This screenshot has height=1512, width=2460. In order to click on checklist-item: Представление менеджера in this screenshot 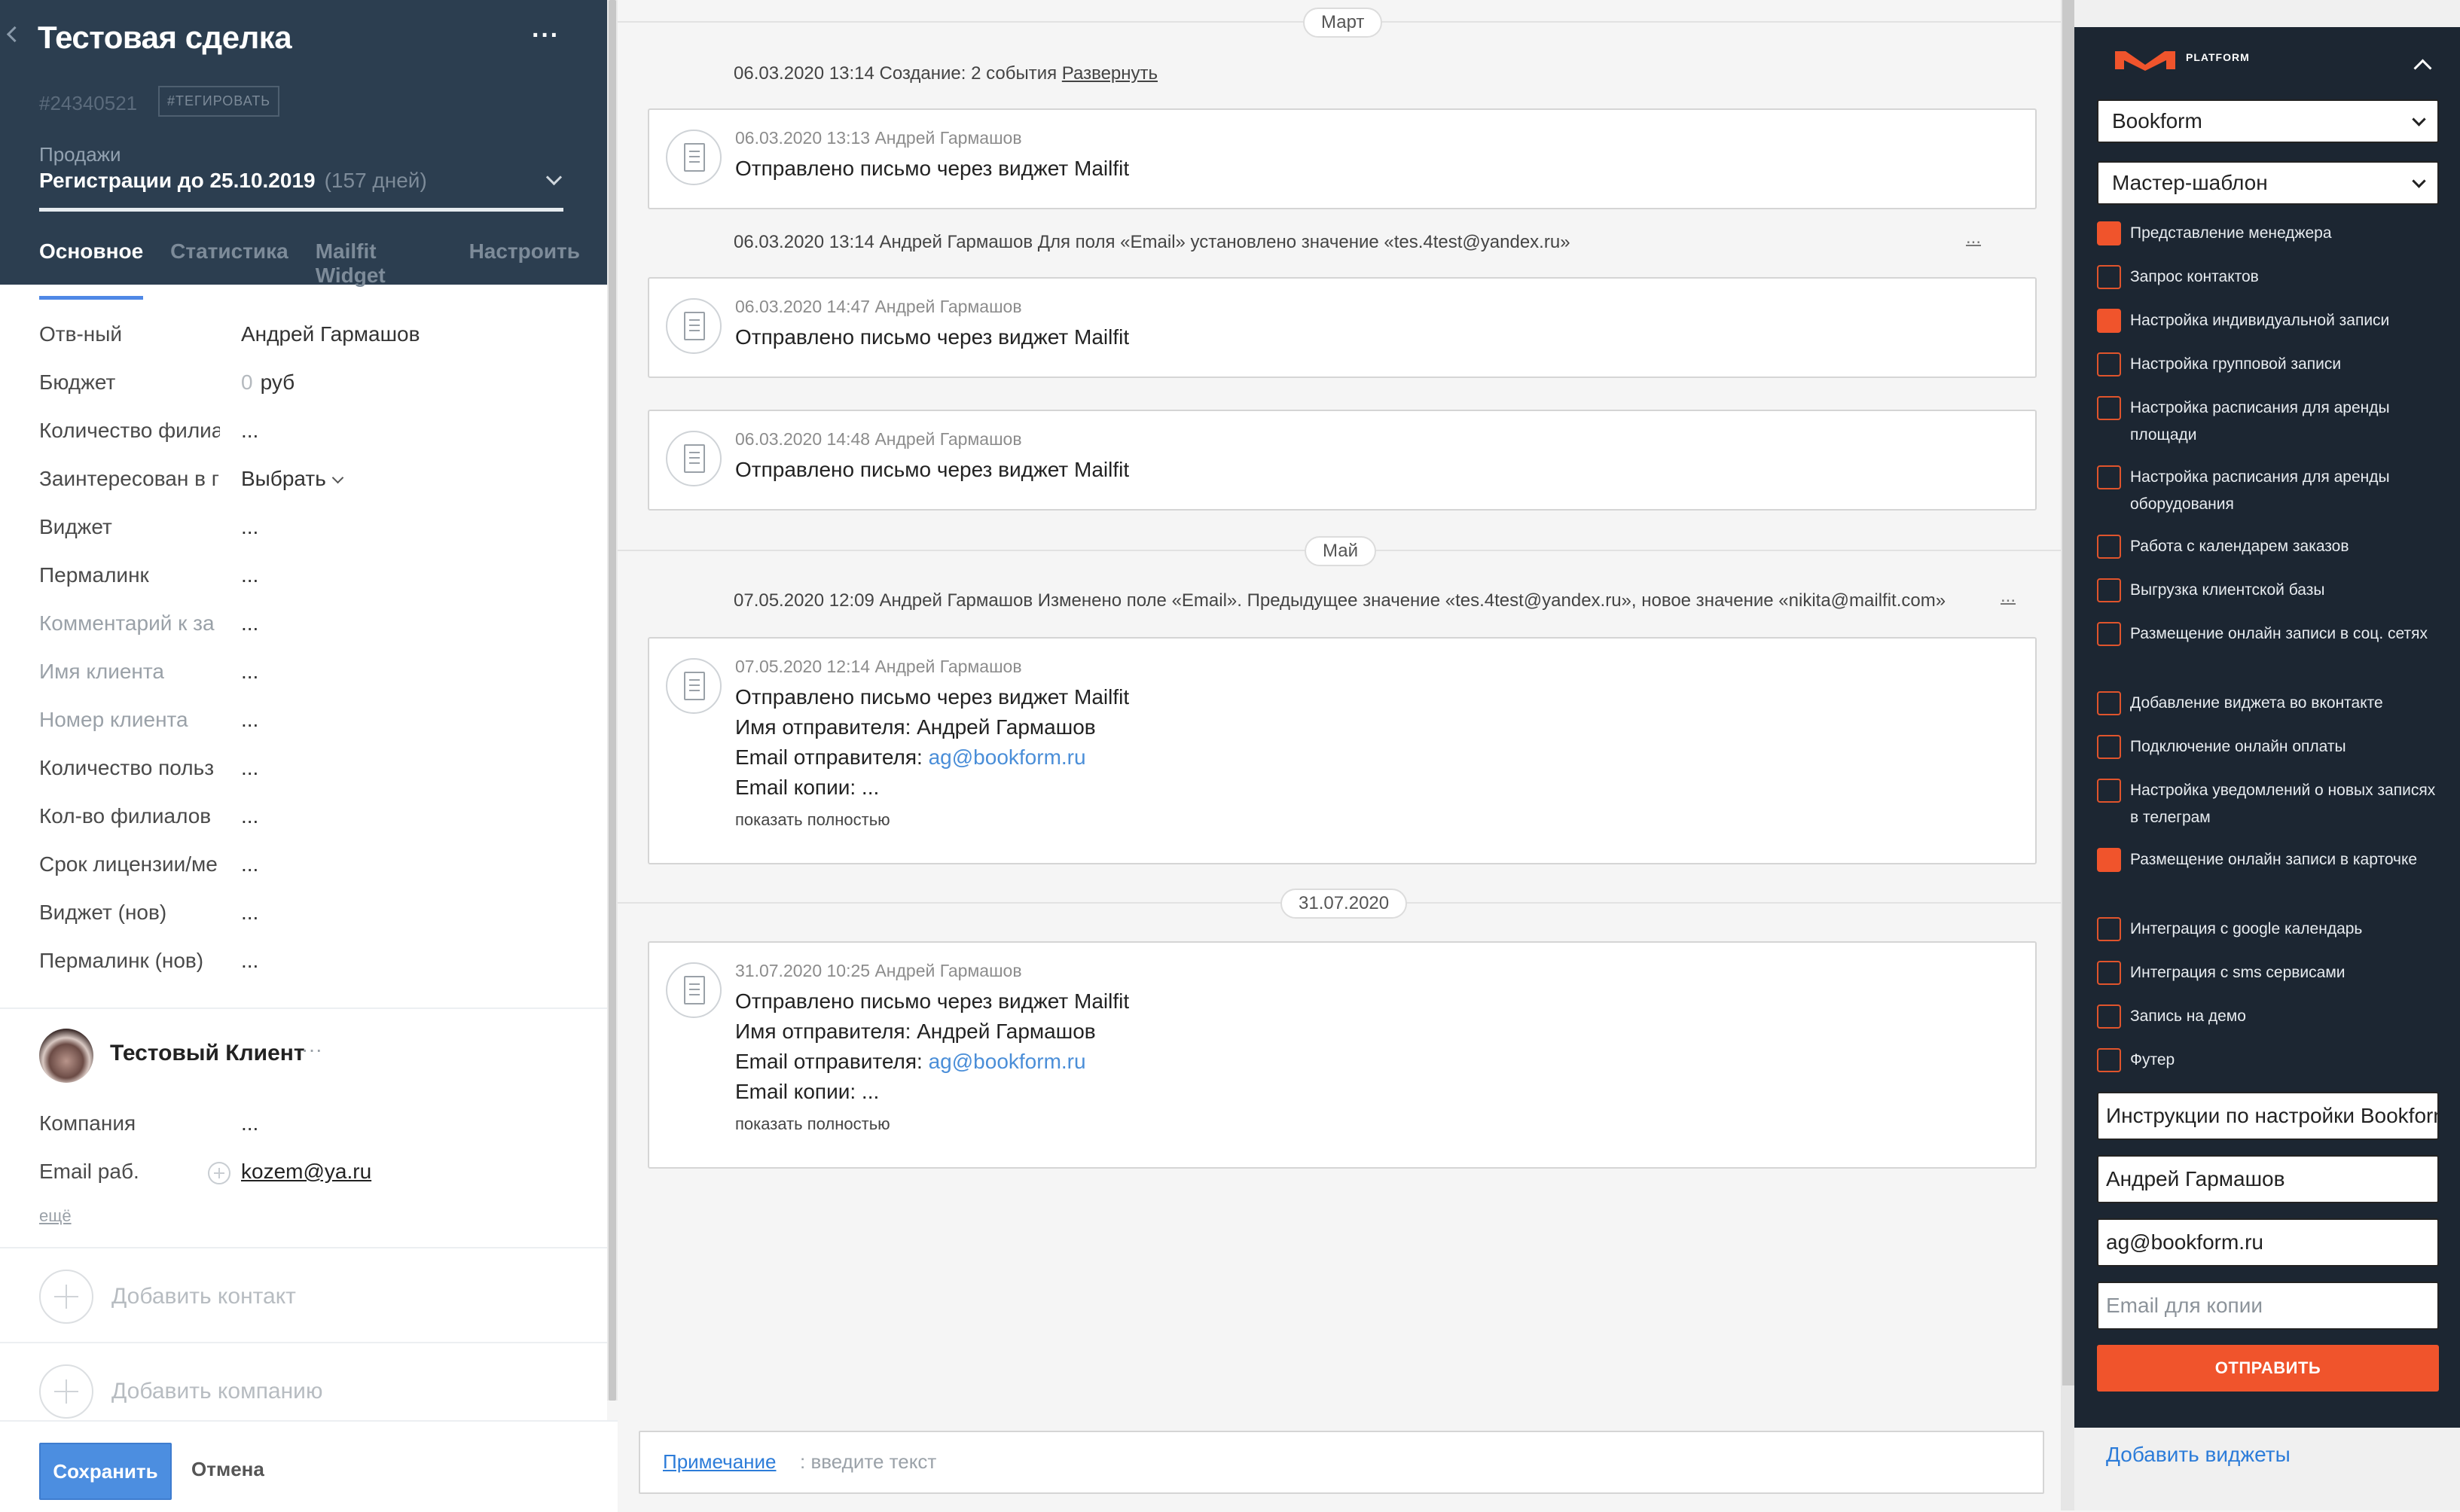, I will do `click(2268, 233)`.